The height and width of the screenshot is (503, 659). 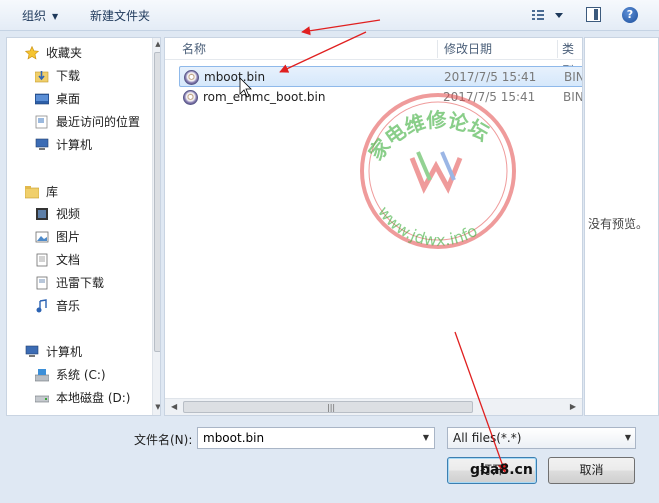 I want to click on nav-label: 本地磁盘 (D:), so click(x=93, y=398).